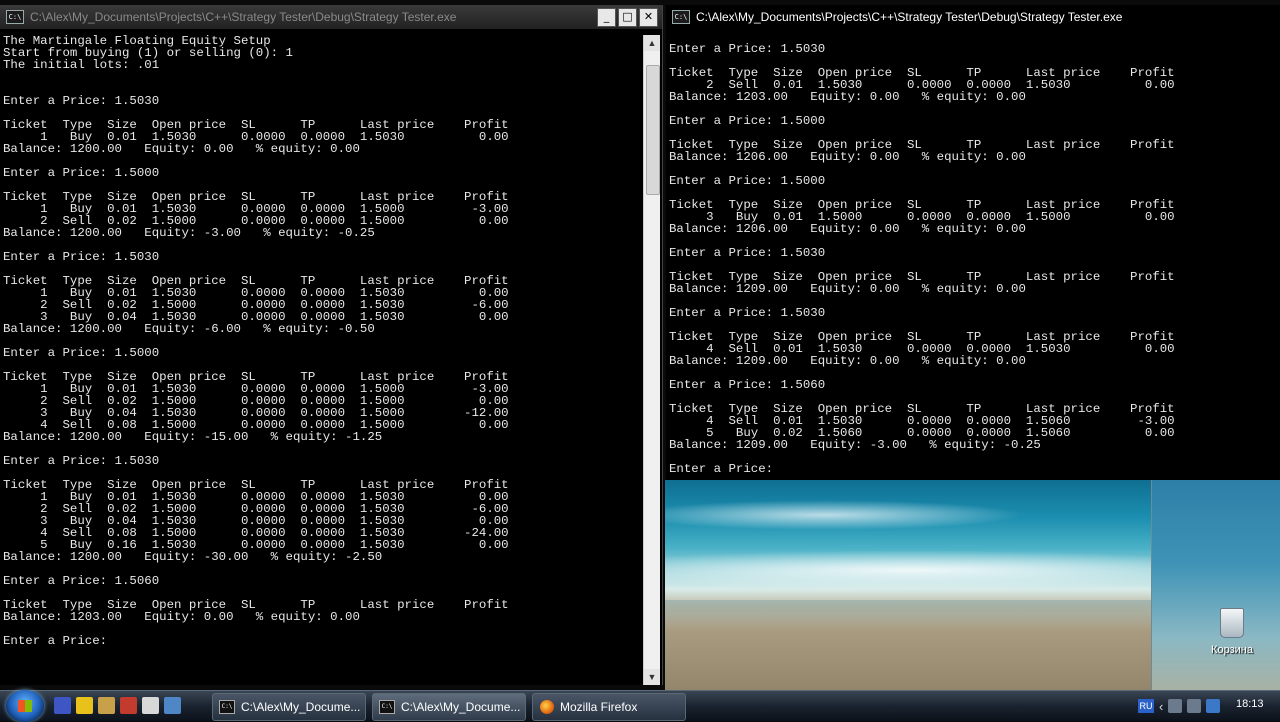 This screenshot has height=722, width=1280. I want to click on maximize-button: □, so click(627, 17).